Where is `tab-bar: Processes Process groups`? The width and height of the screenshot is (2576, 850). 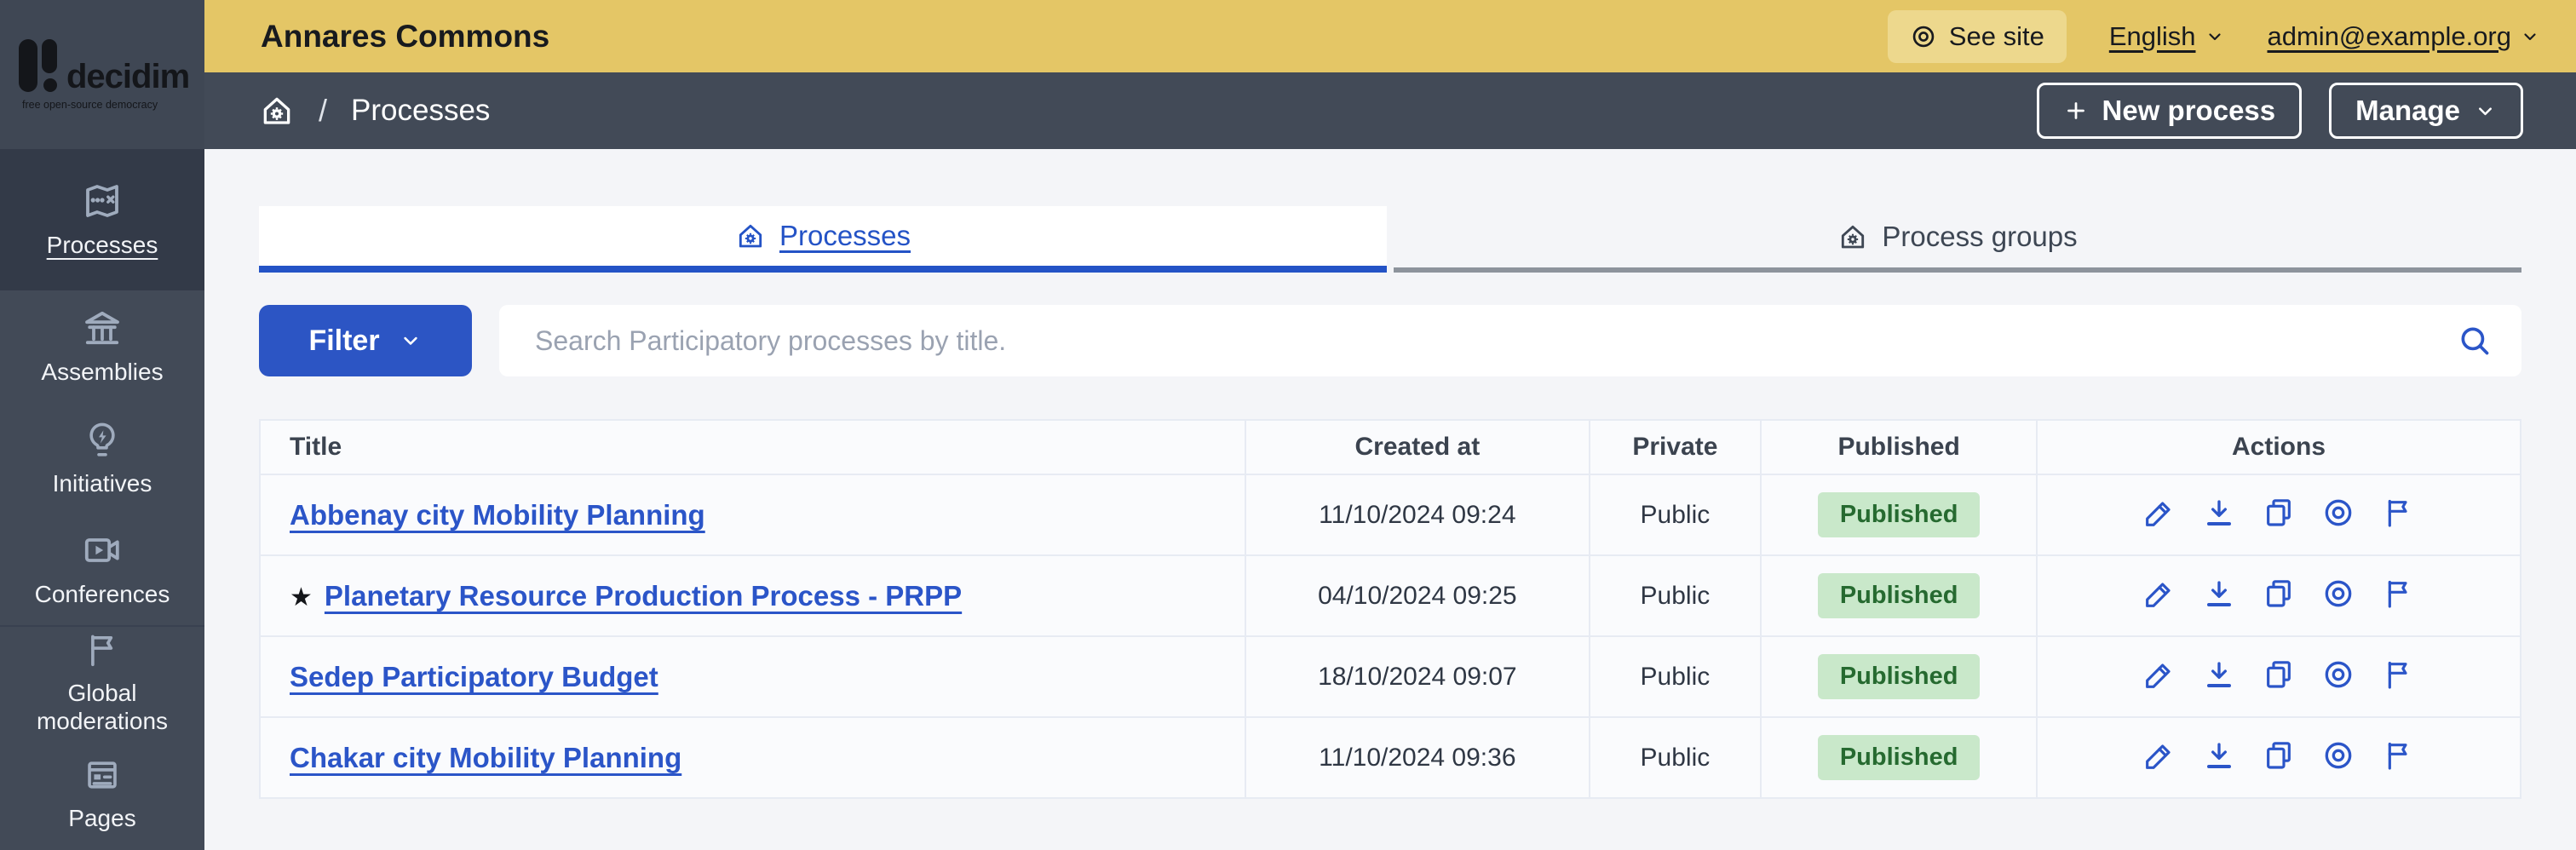
tab-bar: Processes Process groups is located at coordinates (1390, 239).